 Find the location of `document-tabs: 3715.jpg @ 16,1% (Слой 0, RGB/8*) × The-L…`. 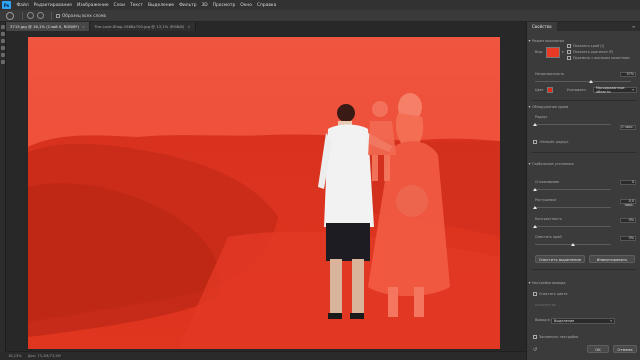

document-tabs: 3715.jpg @ 16,1% (Слой 0, RGB/8*) × The-L… is located at coordinates (266, 26).